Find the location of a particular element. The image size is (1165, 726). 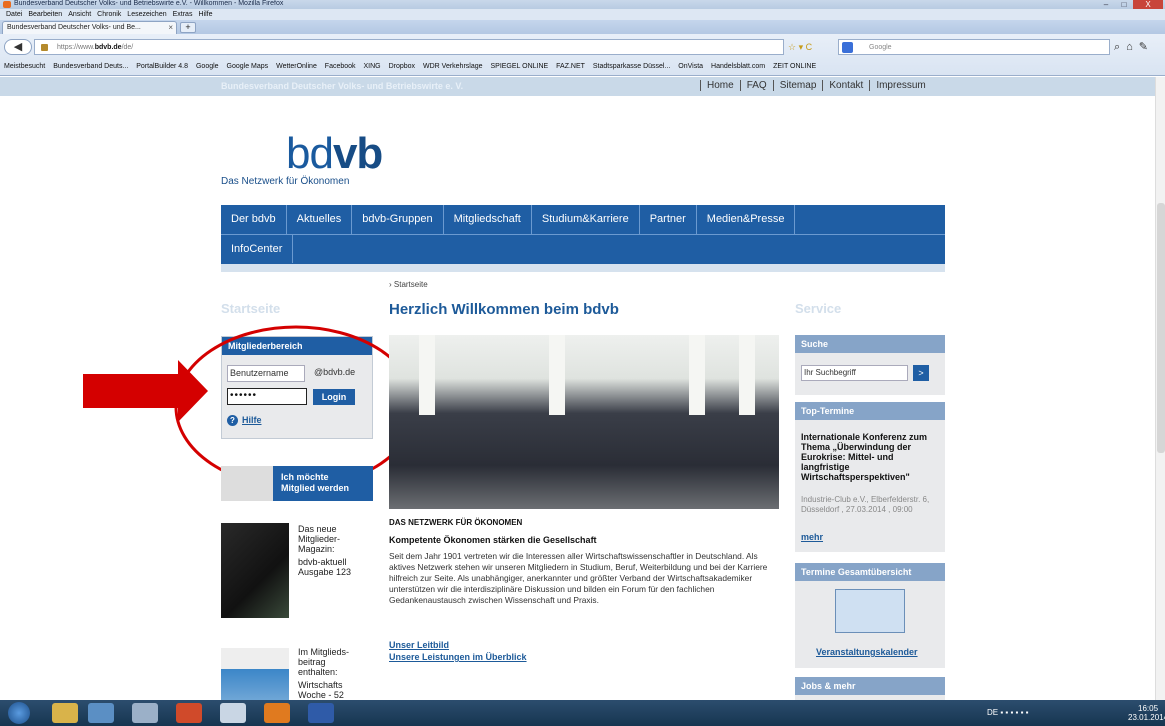

powerpoint-icon is located at coordinates (189, 713).